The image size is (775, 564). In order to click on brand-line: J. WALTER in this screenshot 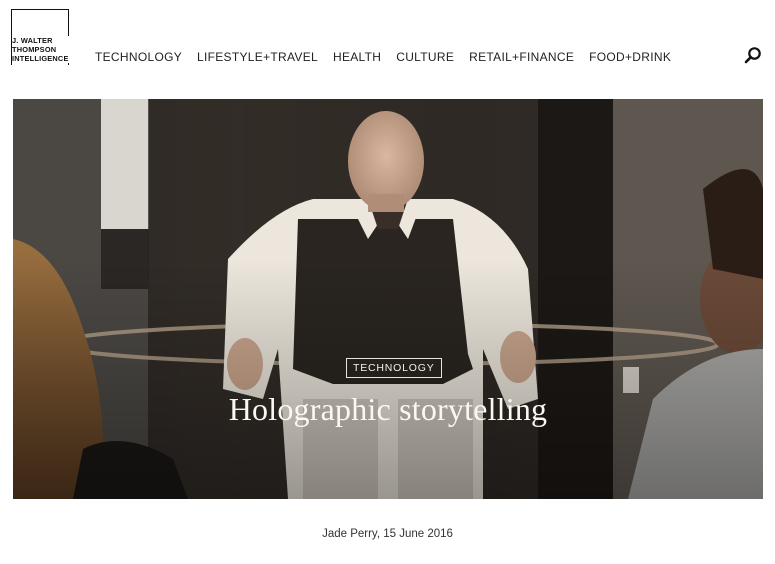, I will do `click(32, 40)`.